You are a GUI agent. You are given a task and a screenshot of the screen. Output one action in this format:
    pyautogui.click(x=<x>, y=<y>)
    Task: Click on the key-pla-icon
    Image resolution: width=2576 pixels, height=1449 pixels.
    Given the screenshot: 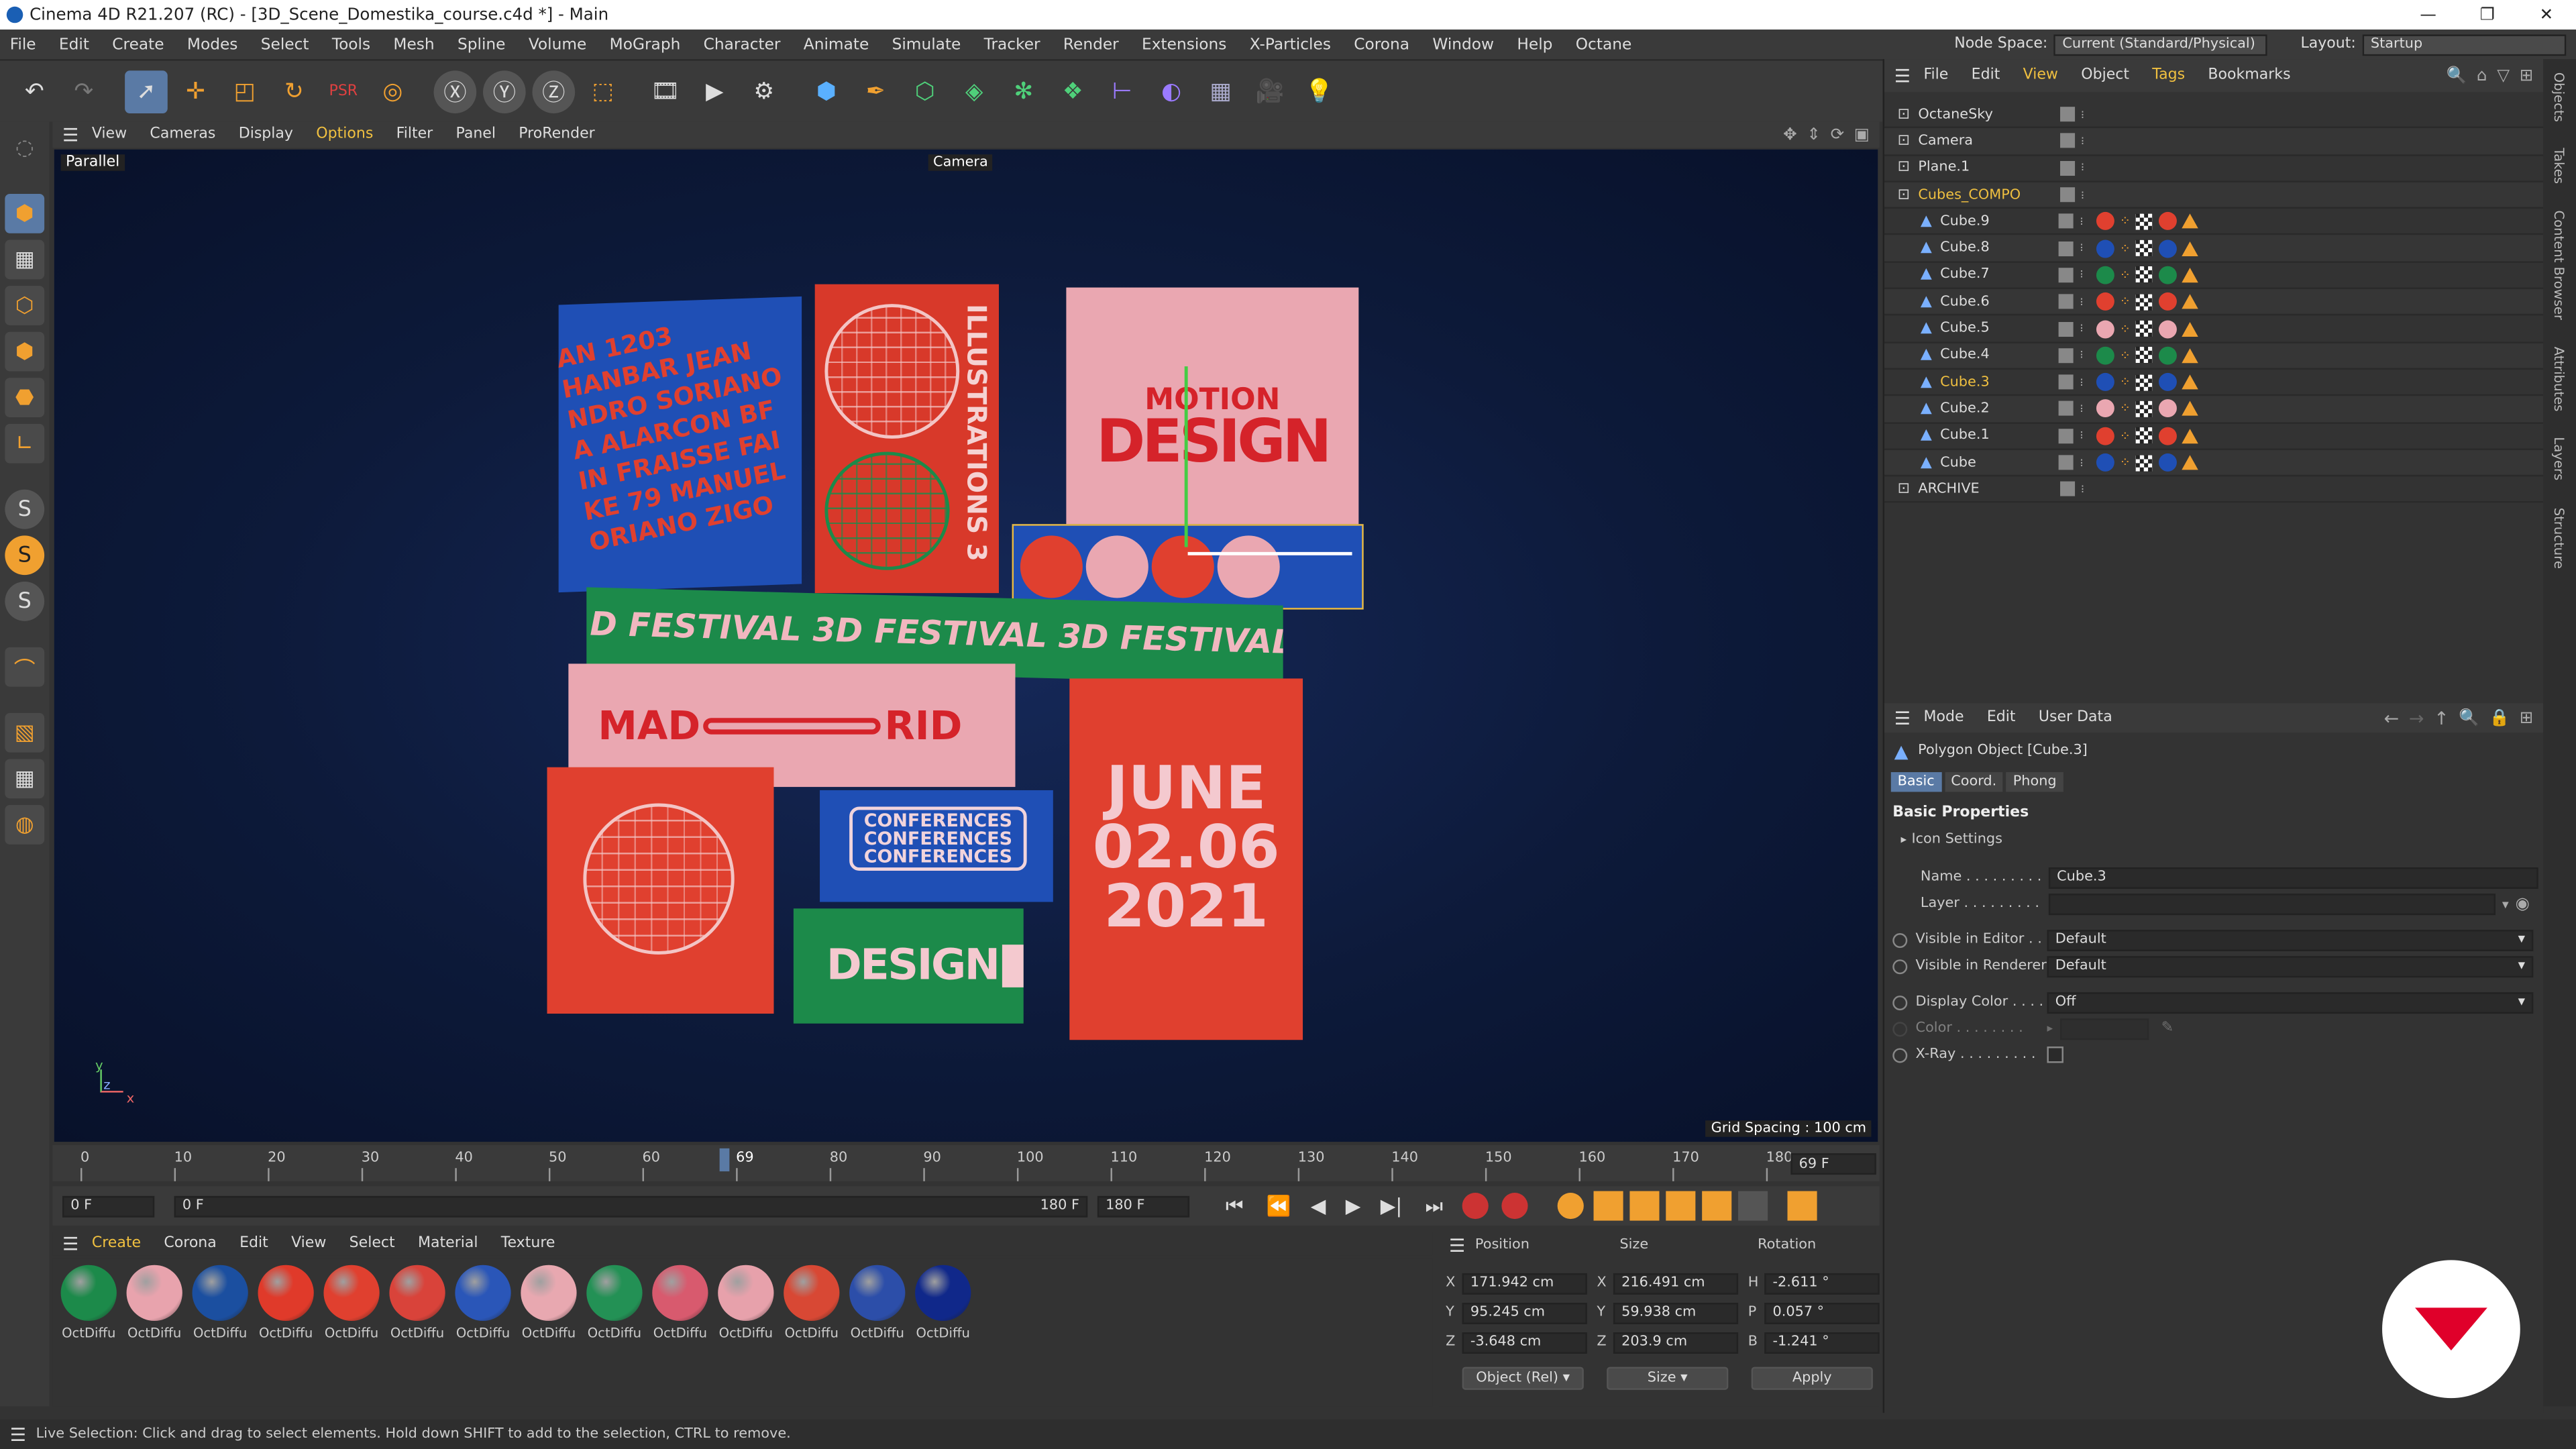 What is the action you would take?
    pyautogui.click(x=1753, y=1206)
    